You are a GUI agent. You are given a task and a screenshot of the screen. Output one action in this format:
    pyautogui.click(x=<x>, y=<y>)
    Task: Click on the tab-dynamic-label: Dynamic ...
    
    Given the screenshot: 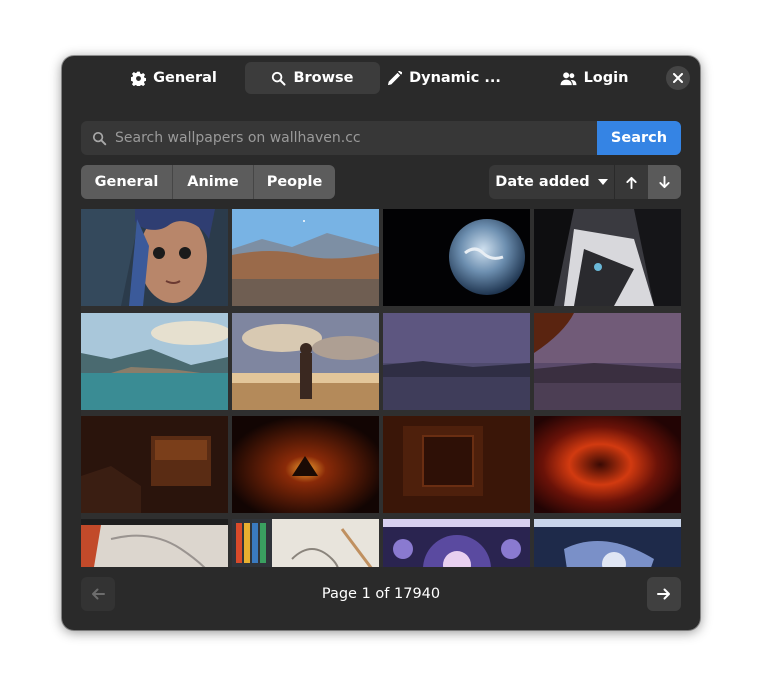 What is the action you would take?
    pyautogui.click(x=455, y=78)
    